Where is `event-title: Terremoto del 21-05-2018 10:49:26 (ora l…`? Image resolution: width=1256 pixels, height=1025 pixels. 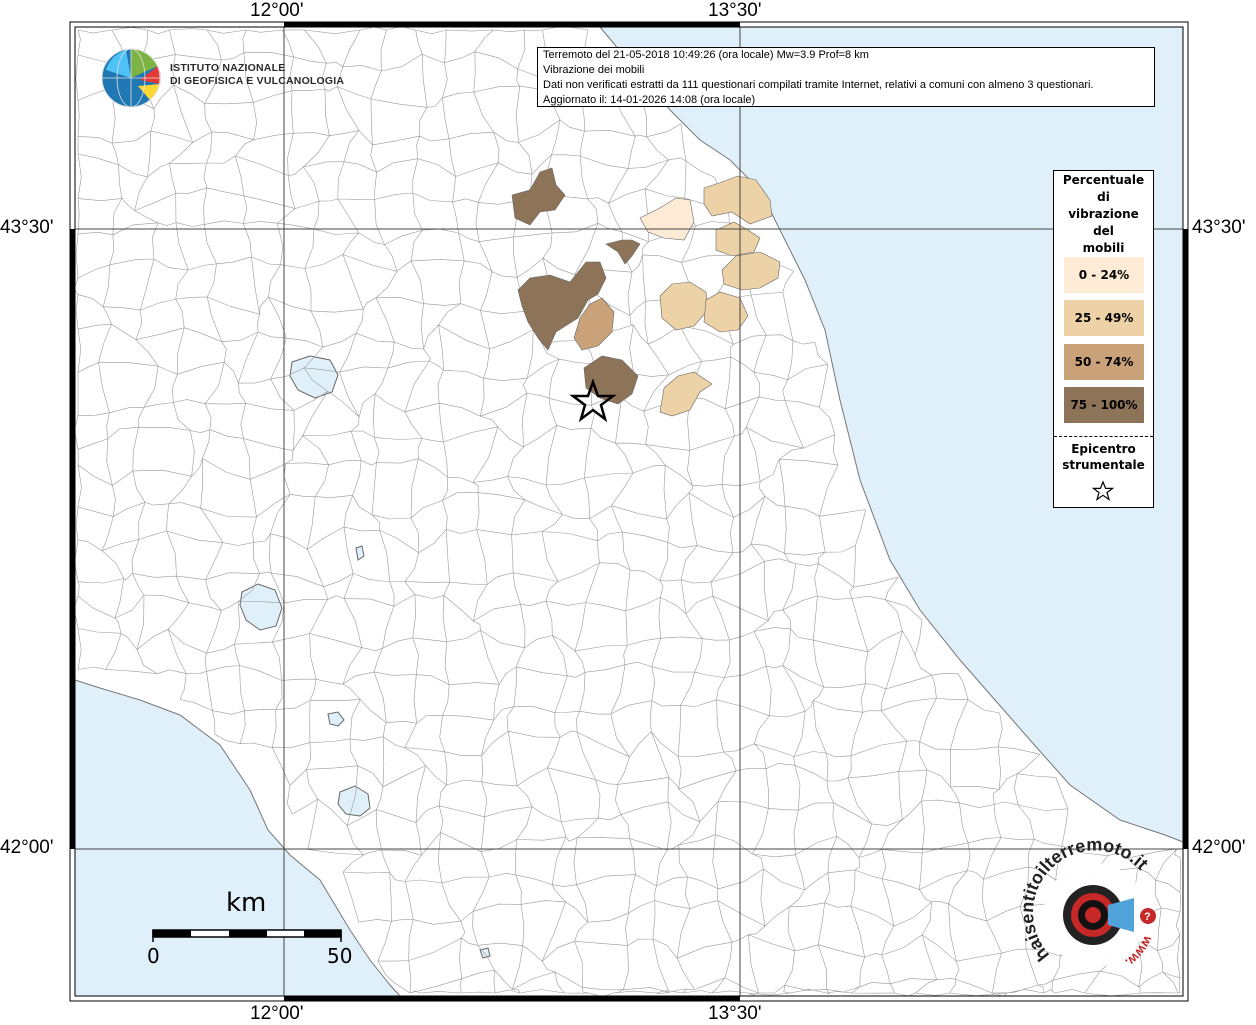 event-title: Terremoto del 21-05-2018 10:49:26 (ora l… is located at coordinates (706, 55).